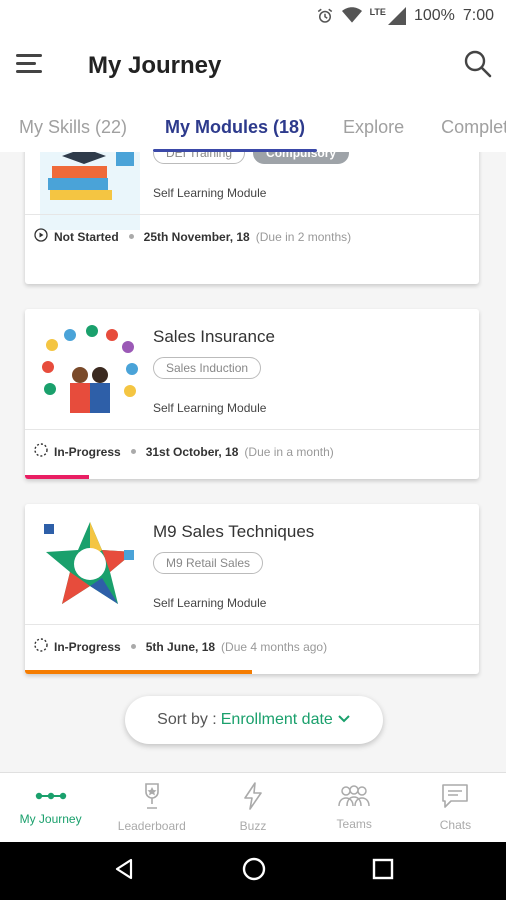 The height and width of the screenshot is (900, 506). I want to click on hamburger-icon, so click(30, 66).